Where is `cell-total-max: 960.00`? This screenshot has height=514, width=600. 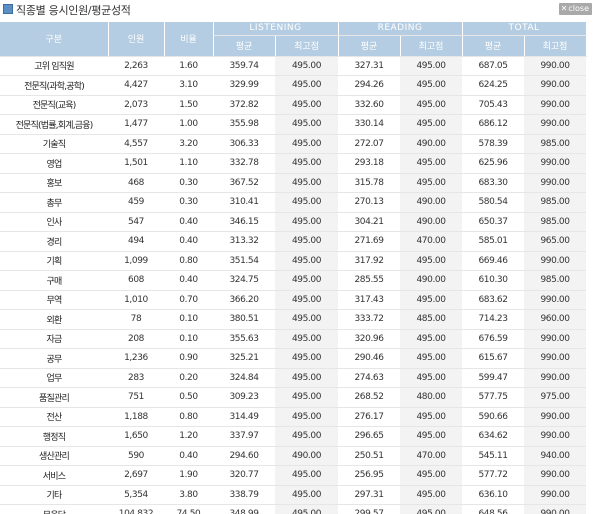 cell-total-max: 960.00 is located at coordinates (555, 319).